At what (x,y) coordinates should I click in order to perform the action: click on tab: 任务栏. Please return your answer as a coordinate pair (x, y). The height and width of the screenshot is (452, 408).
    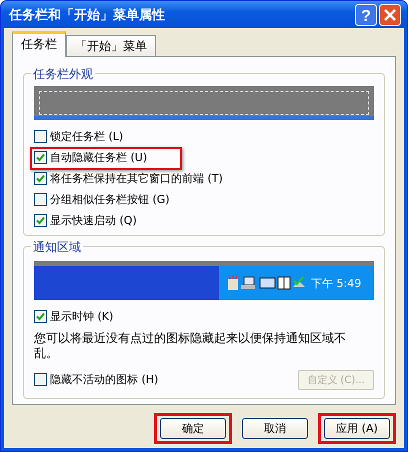
    Looking at the image, I should click on (39, 44).